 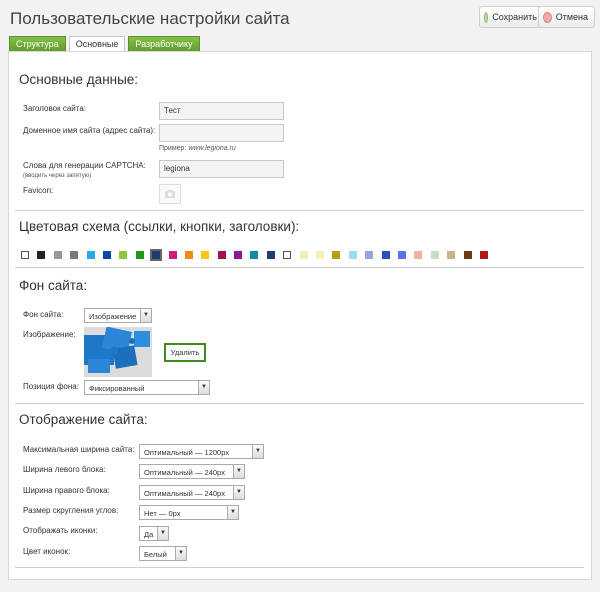 I want to click on show-icons-select: Да ▼, so click(x=154, y=533).